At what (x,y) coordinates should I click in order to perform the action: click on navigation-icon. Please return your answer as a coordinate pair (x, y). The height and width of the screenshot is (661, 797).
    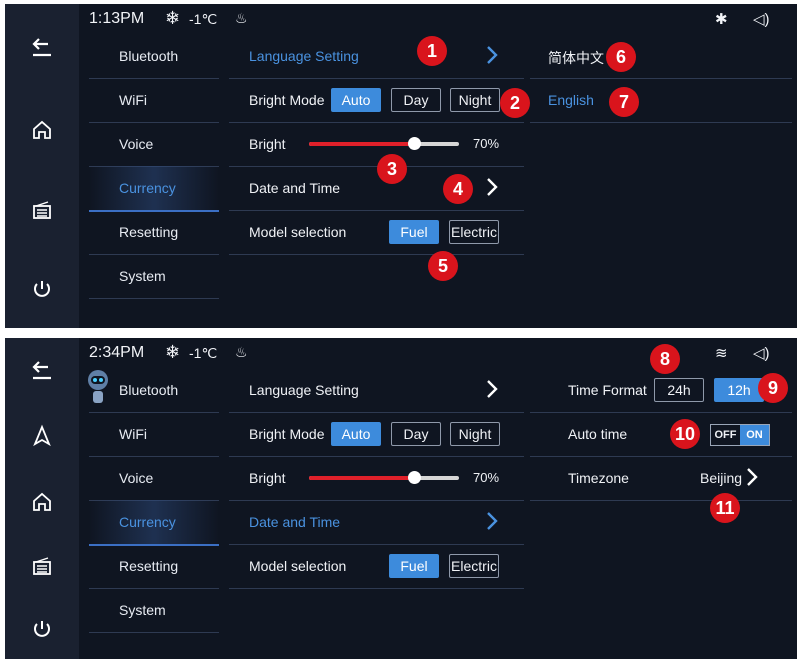
    Looking at the image, I should click on (42, 435).